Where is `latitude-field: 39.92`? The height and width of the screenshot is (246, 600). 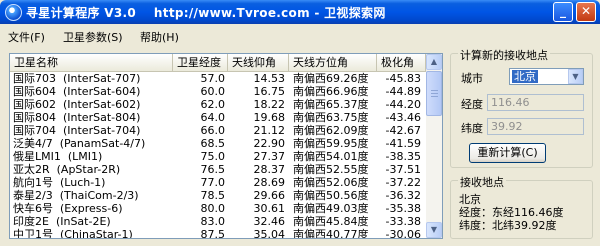 latitude-field: 39.92 is located at coordinates (535, 126).